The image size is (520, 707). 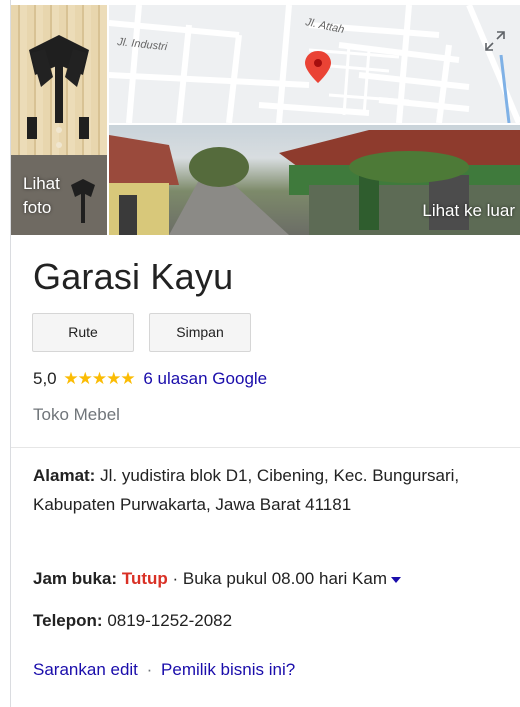 What do you see at coordinates (468, 211) in the screenshot?
I see `look-outside-label: Lihat ke luar` at bounding box center [468, 211].